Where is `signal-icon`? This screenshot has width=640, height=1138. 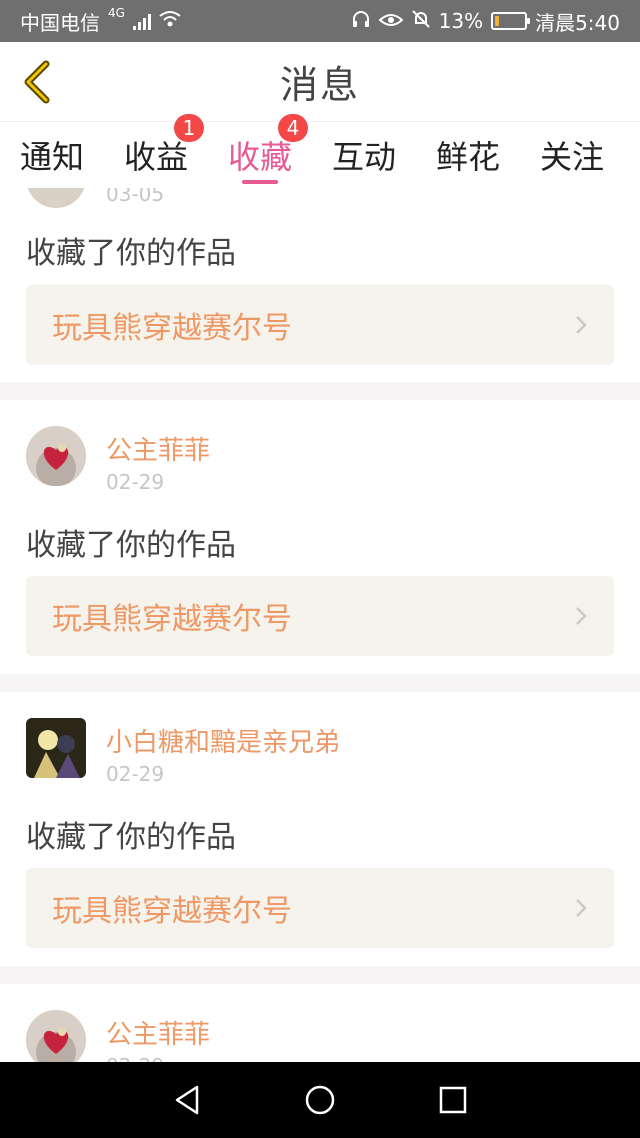 signal-icon is located at coordinates (141, 21).